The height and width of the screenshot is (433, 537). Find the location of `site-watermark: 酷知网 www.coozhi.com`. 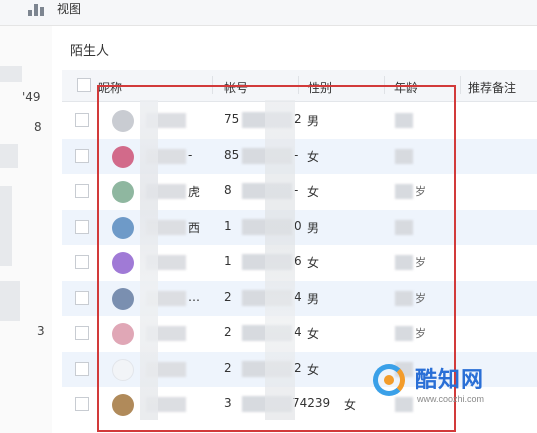

site-watermark: 酷知网 www.coozhi.com is located at coordinates (448, 382).